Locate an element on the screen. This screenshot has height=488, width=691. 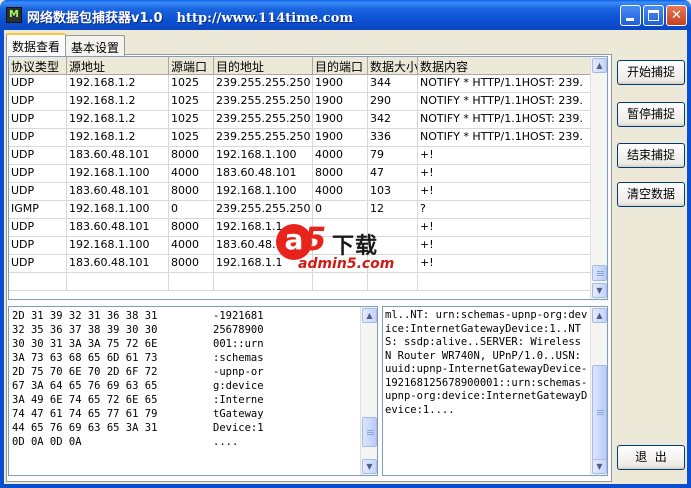
watermark-site: admin5.com is located at coordinates (346, 264).